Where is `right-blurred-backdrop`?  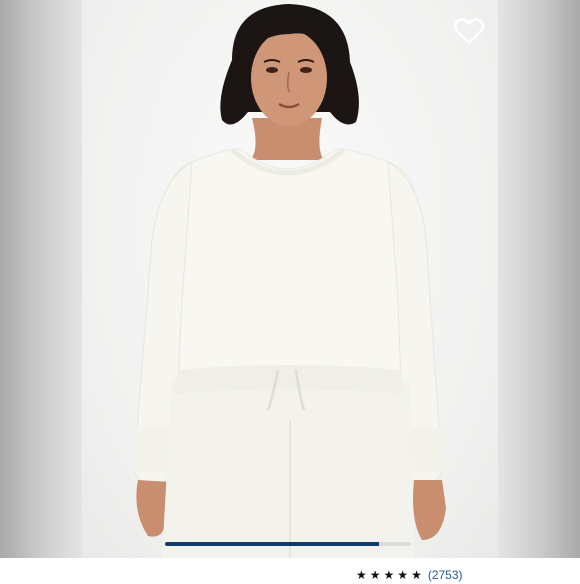
right-blurred-backdrop is located at coordinates (539, 290).